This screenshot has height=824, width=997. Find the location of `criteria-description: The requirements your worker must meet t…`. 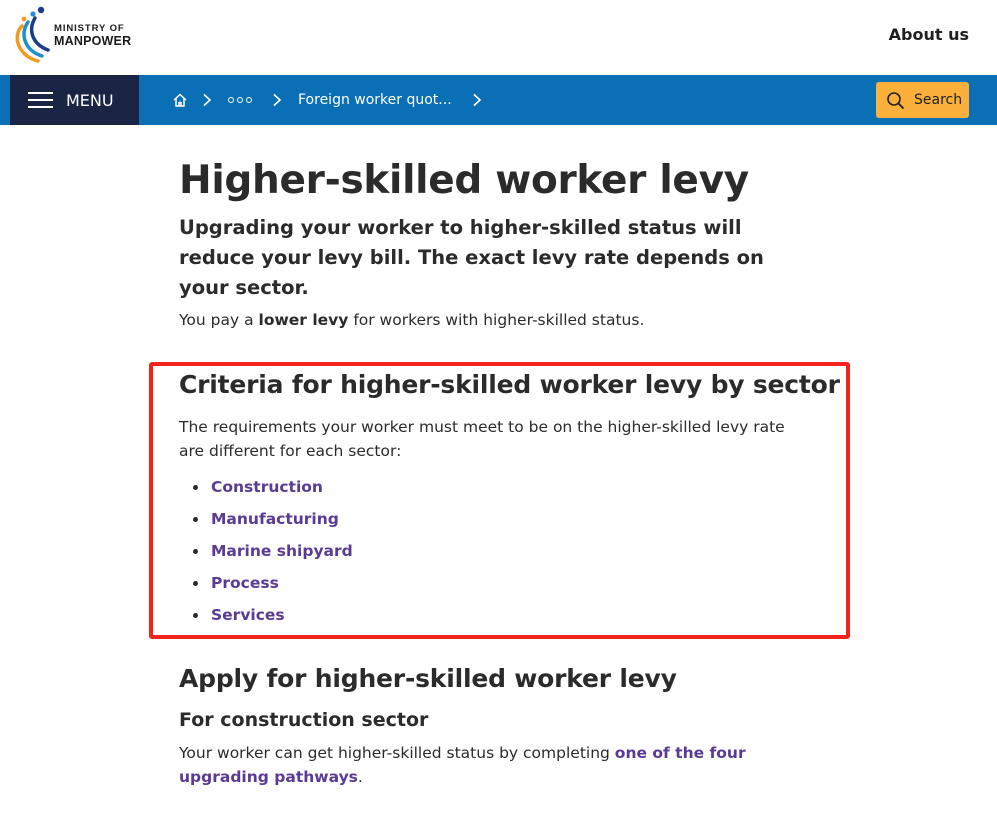

criteria-description: The requirements your worker must meet t… is located at coordinates (482, 439).